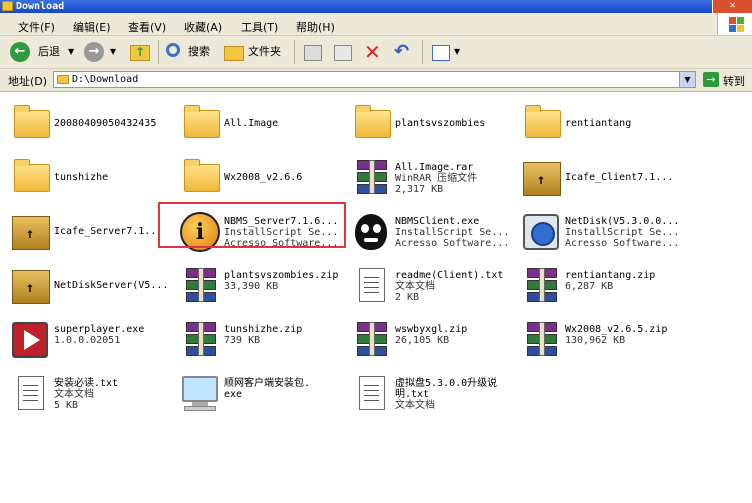  What do you see at coordinates (36, 27) in the screenshot?
I see `menu-file: 文件(F)` at bounding box center [36, 27].